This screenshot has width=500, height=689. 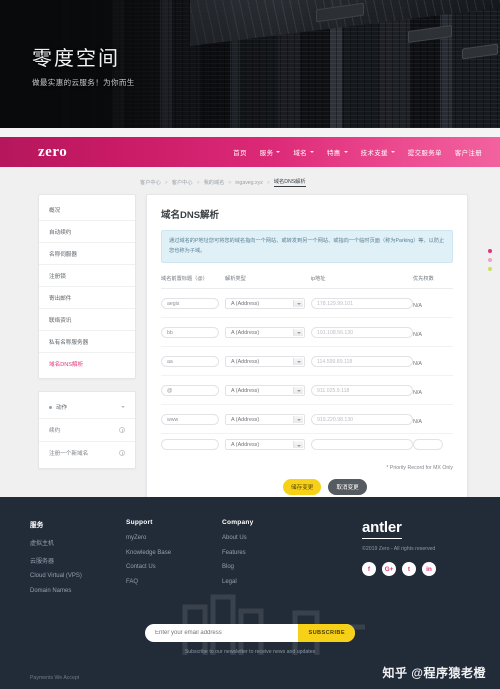 I want to click on host-input-new, so click(x=190, y=445).